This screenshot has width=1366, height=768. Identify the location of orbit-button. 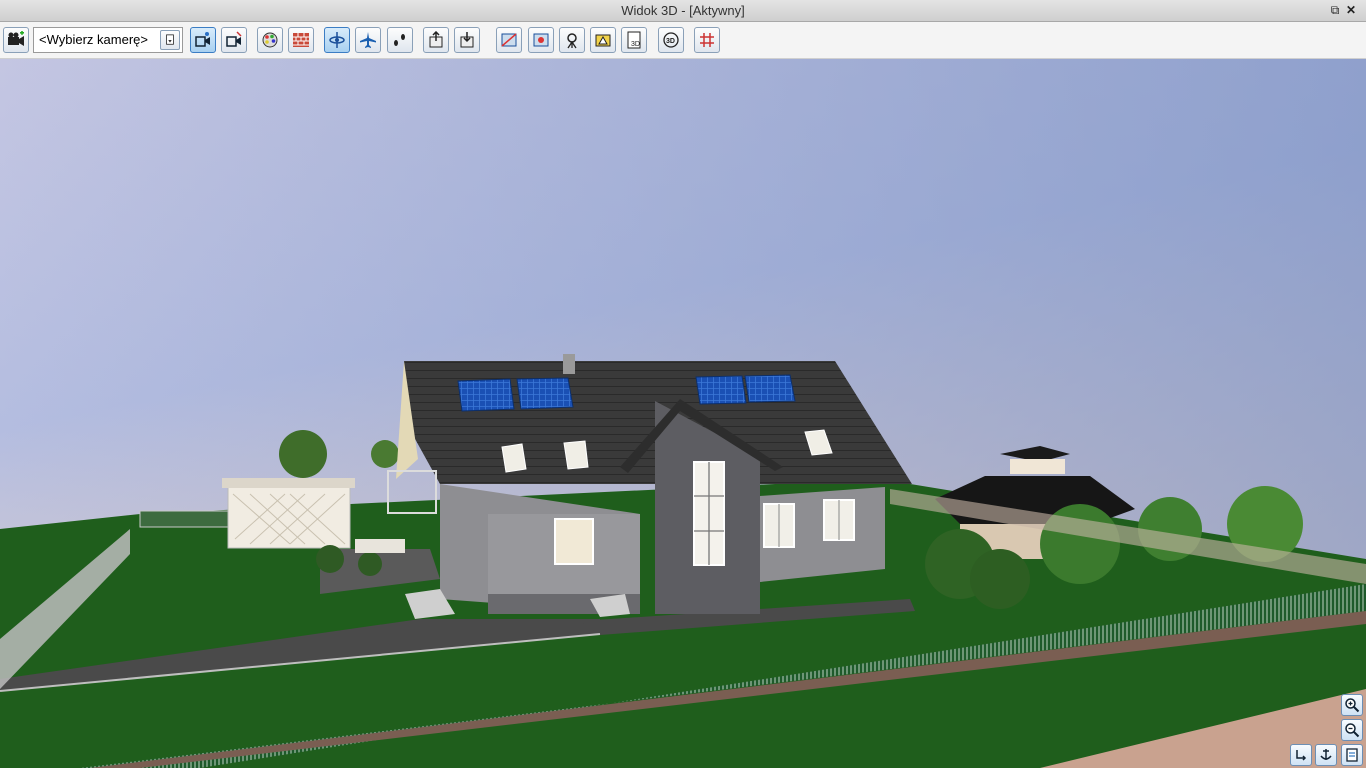
(337, 40).